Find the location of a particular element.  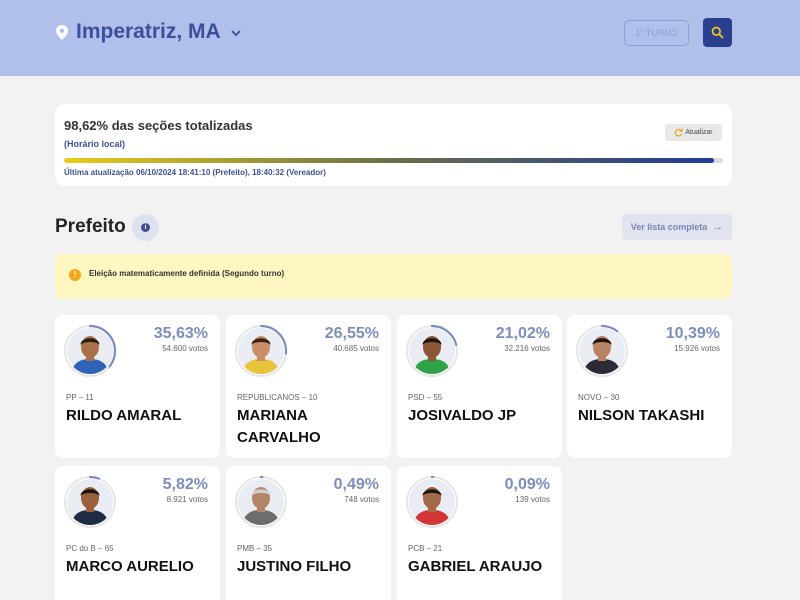

candidate-votes: 54.600 votos is located at coordinates (185, 348).